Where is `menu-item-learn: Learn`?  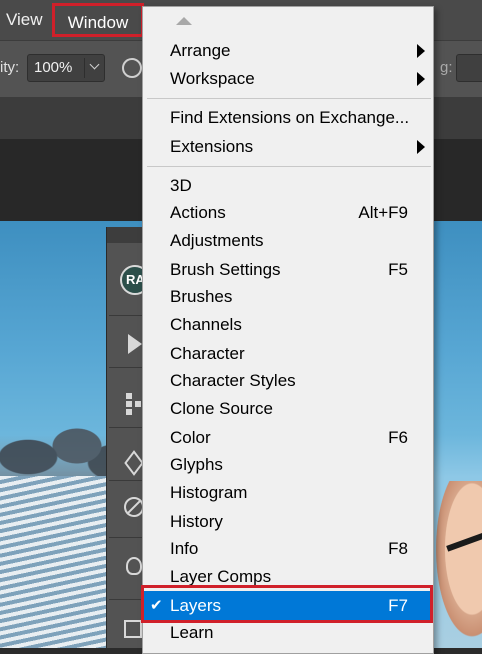 menu-item-learn: Learn is located at coordinates (288, 633).